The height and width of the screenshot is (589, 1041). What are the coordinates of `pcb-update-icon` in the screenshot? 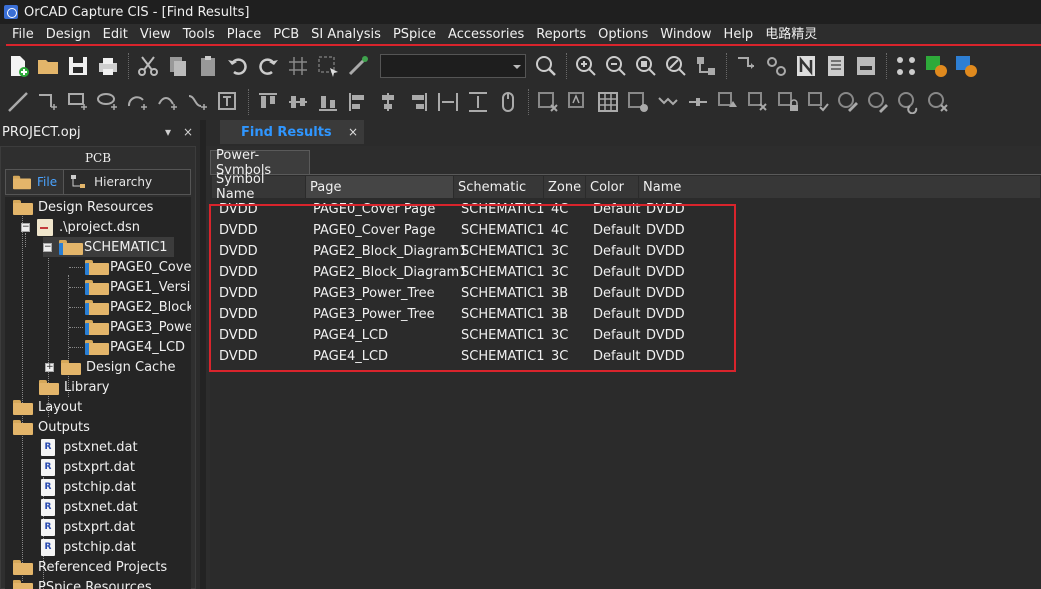 It's located at (966, 66).